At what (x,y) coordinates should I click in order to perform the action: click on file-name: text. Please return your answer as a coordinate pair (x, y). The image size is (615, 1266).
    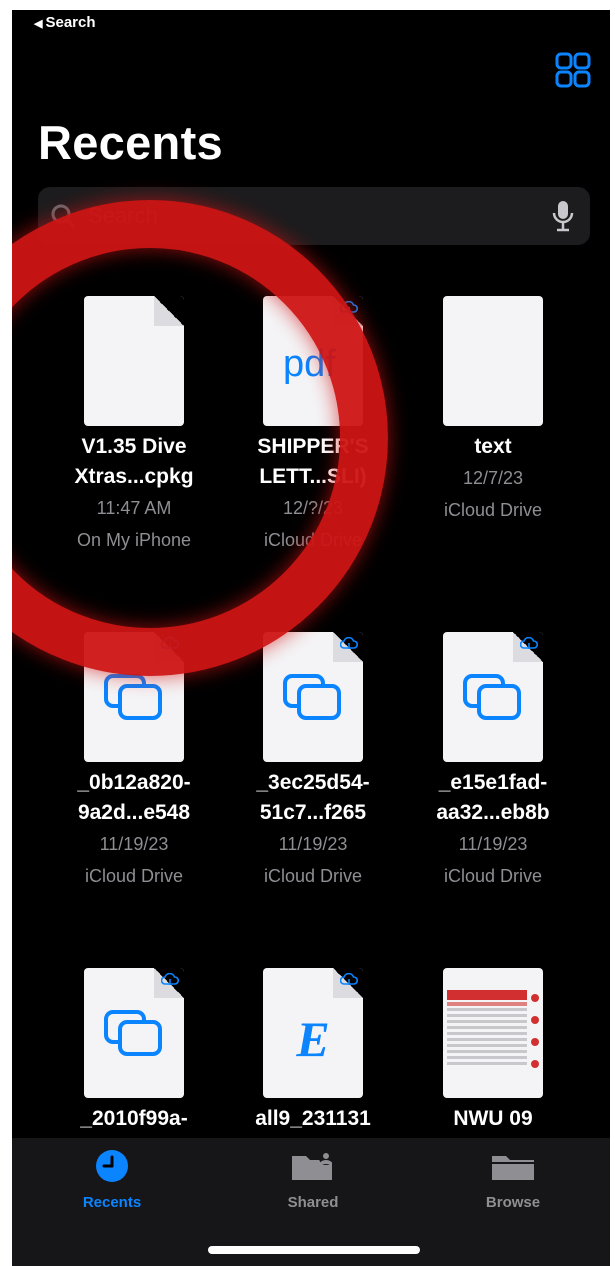
    Looking at the image, I should click on (493, 446).